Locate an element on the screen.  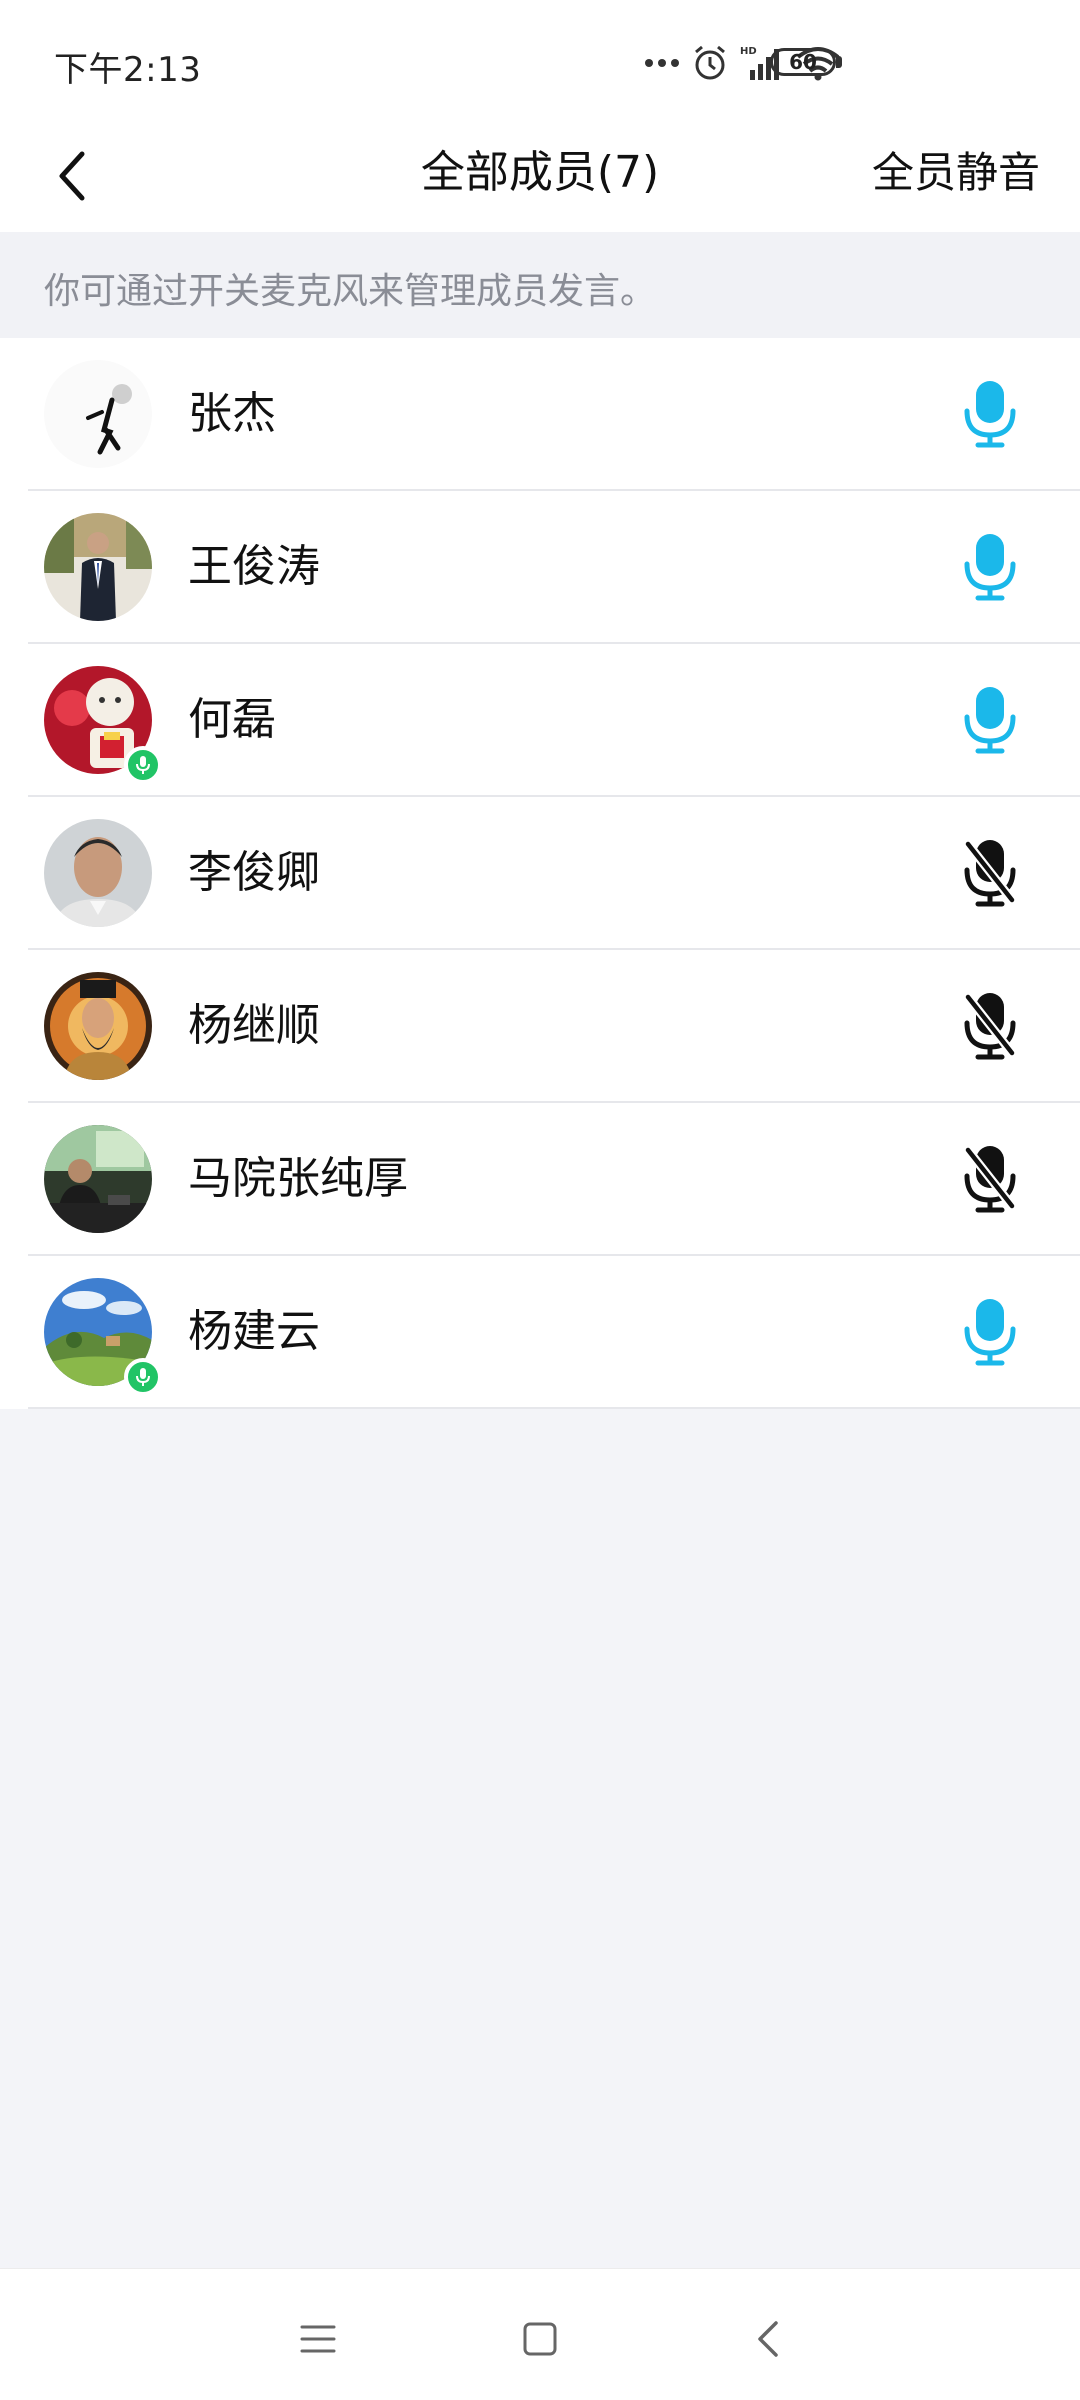
mute-all-button: 全员静音 is located at coordinates (956, 173).